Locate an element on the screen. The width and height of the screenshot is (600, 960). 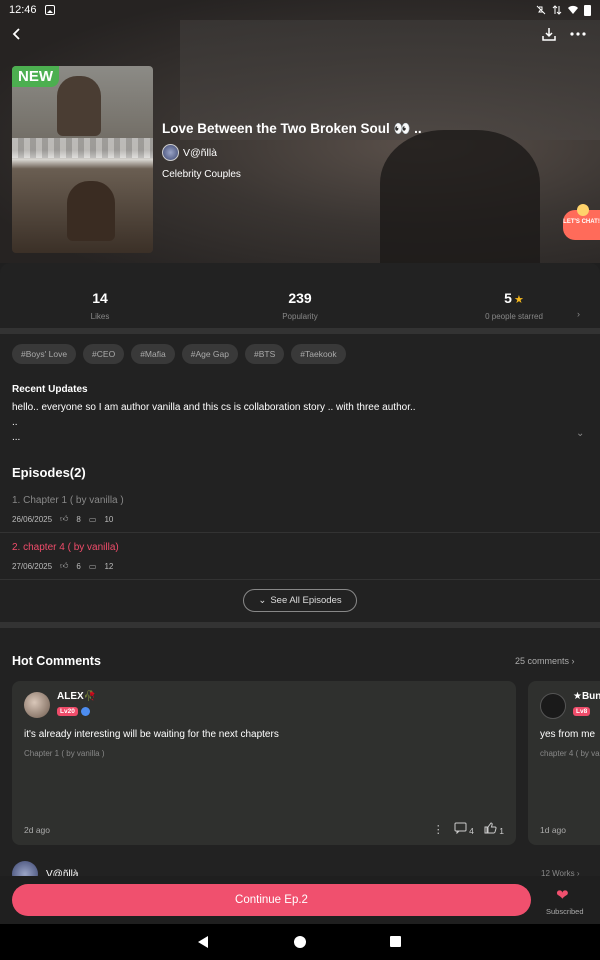
episode-title: 1. Chapter 1 ( by vanilla ) is located at coordinates (68, 500).